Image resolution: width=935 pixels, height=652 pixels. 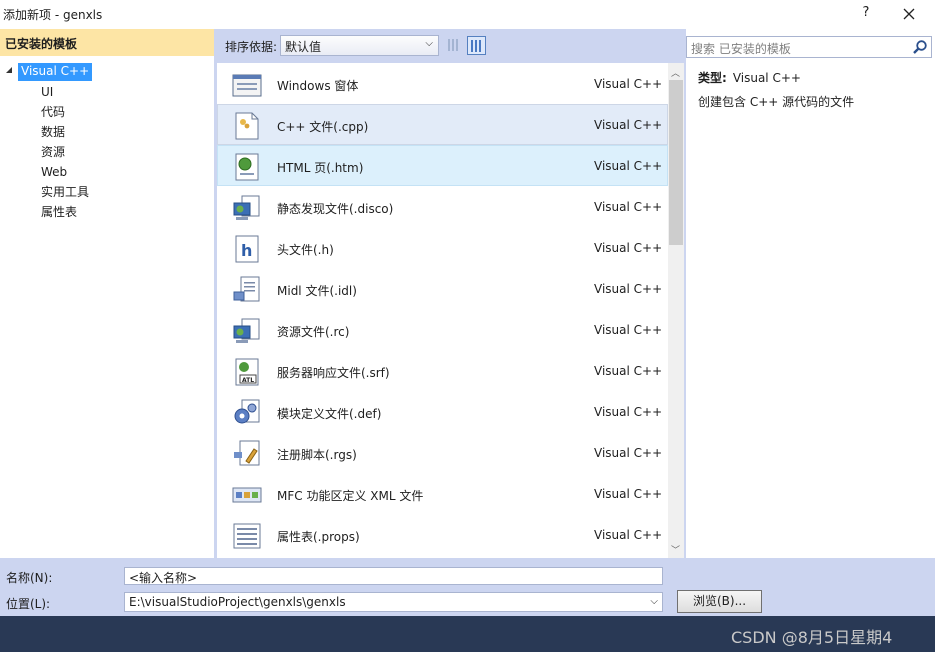 What do you see at coordinates (359, 45) in the screenshot?
I see `sort-dropdown: 默认值 ⌵` at bounding box center [359, 45].